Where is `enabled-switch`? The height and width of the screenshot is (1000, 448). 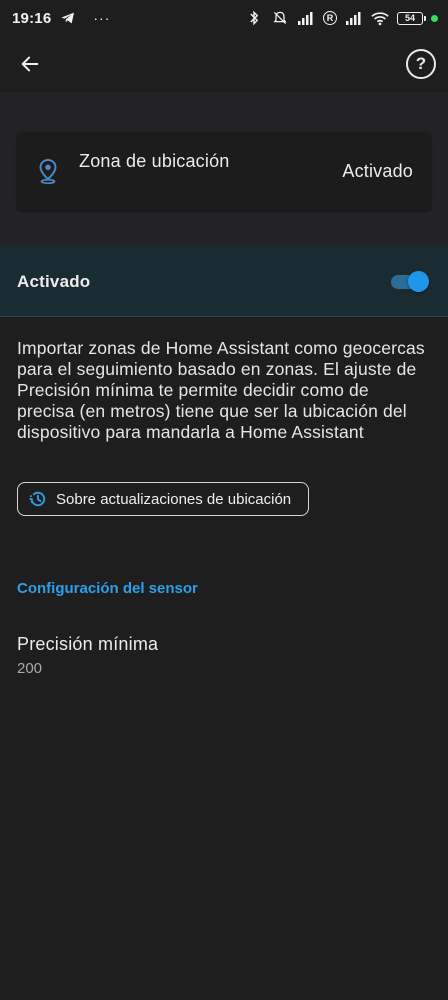 enabled-switch is located at coordinates (410, 281).